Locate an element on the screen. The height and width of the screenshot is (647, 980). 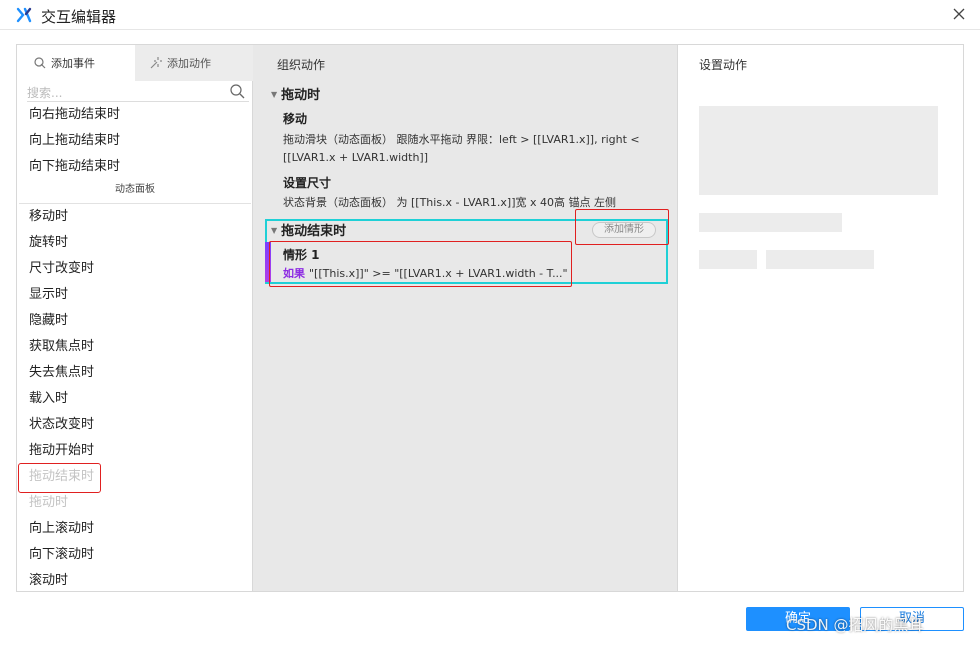
case-title: 情形 1 is located at coordinates (301, 254).